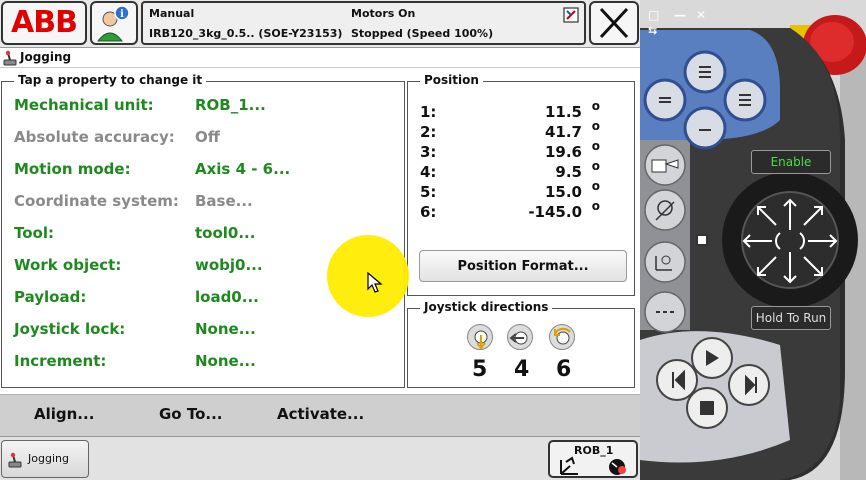 This screenshot has width=866, height=480. Describe the element at coordinates (510, 150) in the screenshot. I see `position-row: 3: 19.6 o` at that location.